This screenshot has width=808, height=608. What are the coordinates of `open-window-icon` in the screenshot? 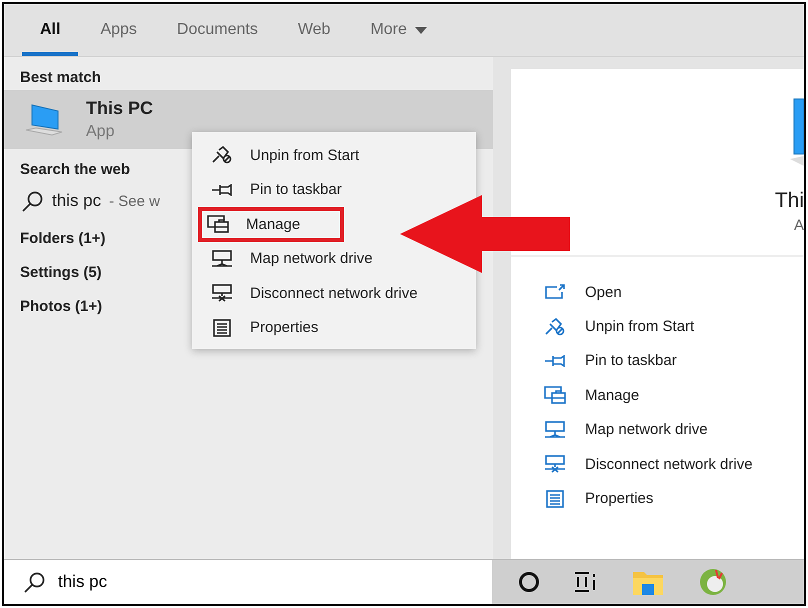 It's located at (555, 292).